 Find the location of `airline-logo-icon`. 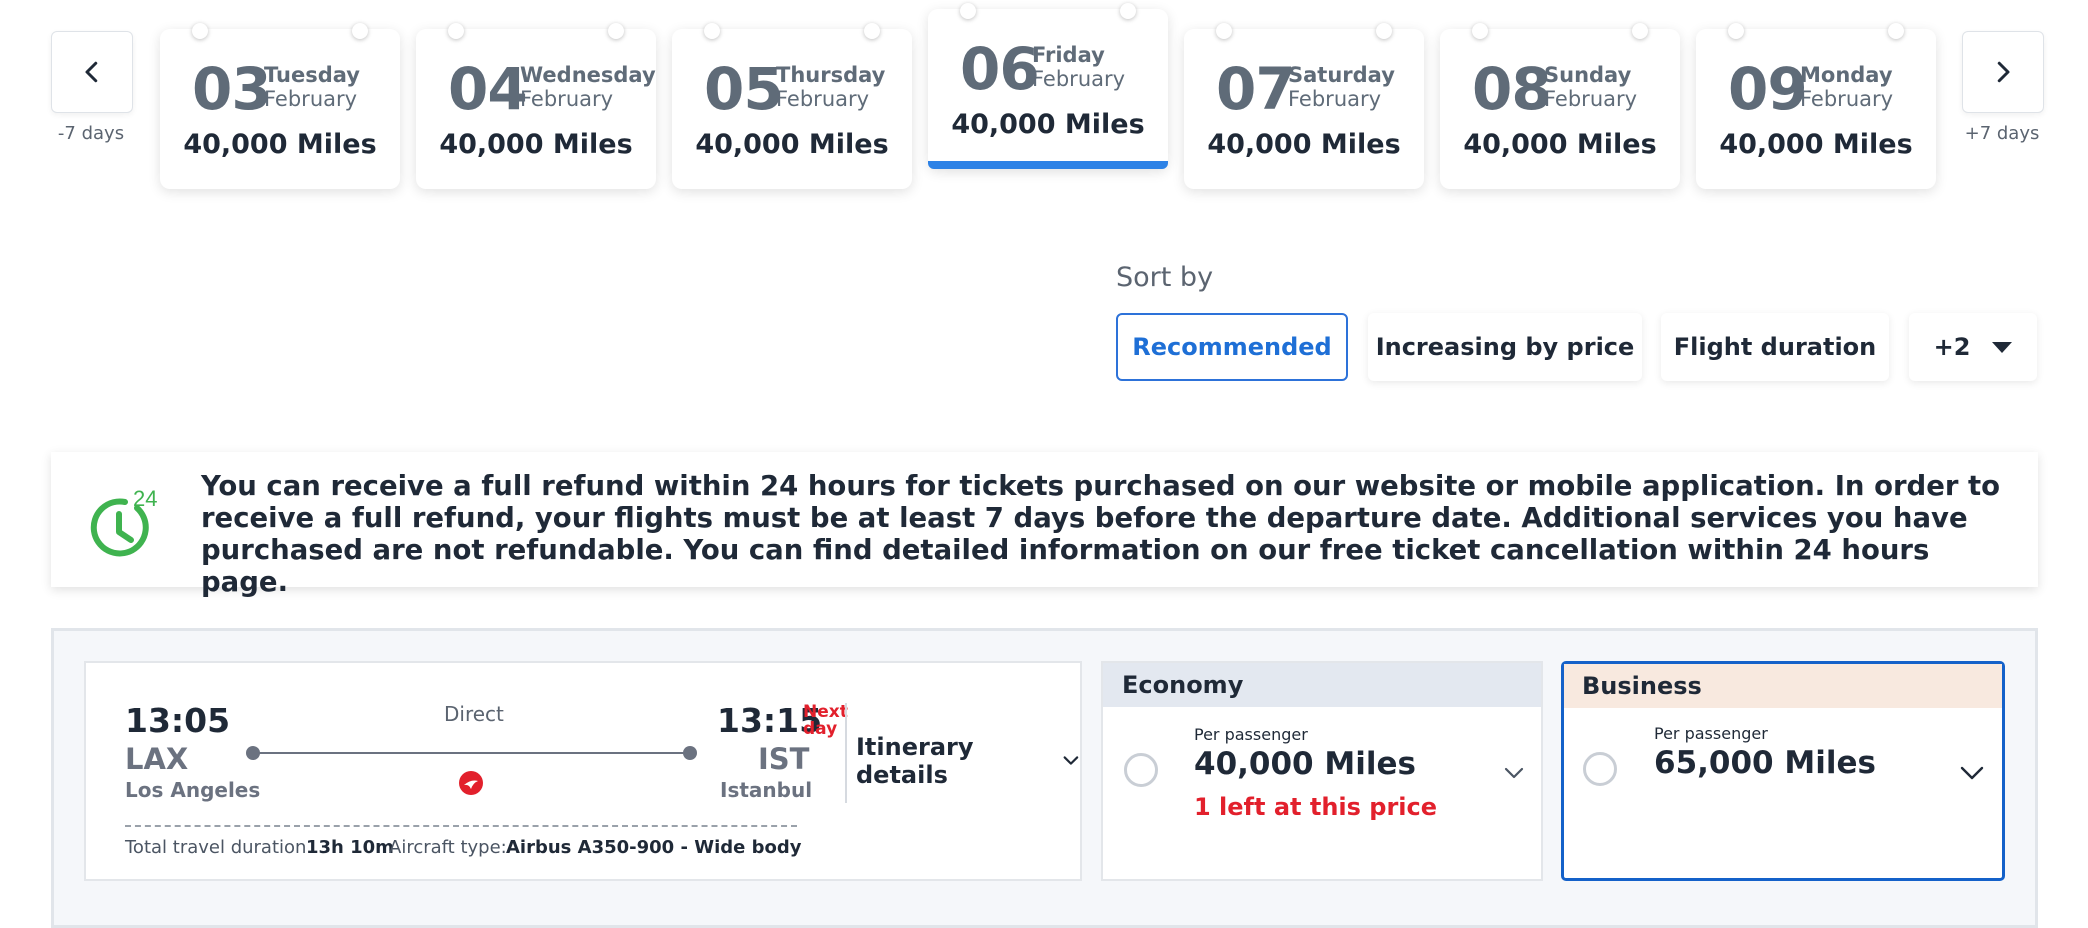

airline-logo-icon is located at coordinates (471, 783).